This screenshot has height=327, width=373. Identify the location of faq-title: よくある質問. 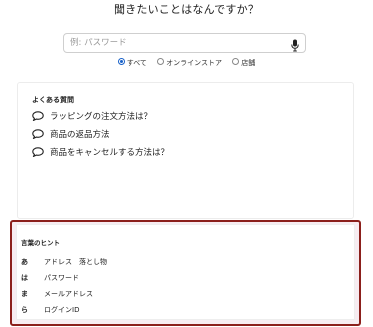
(53, 100).